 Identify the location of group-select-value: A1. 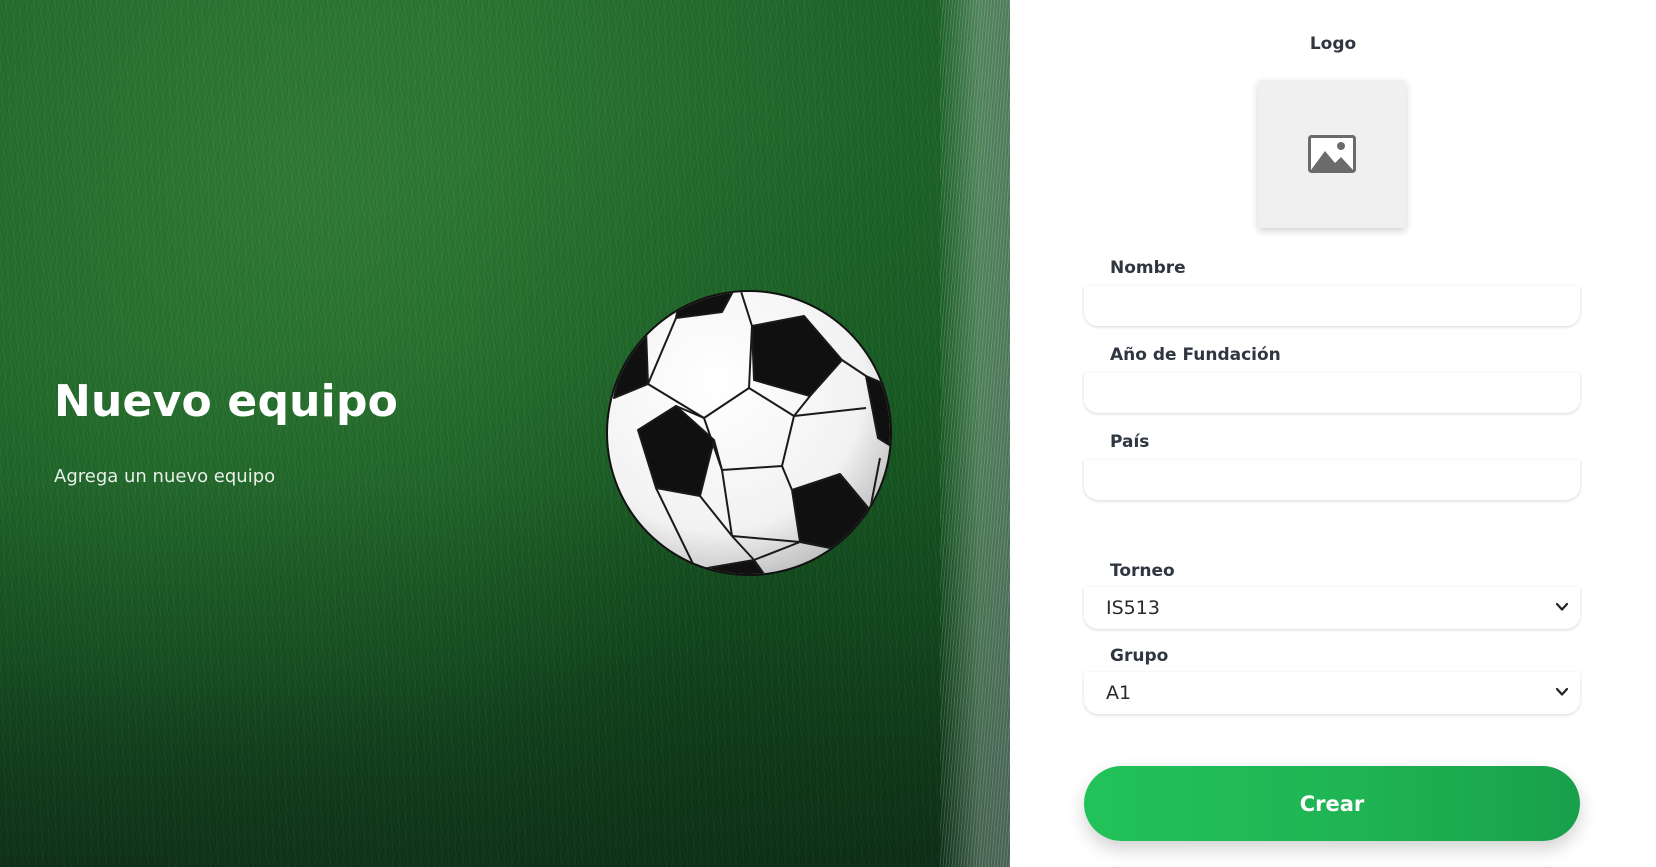
(1119, 693).